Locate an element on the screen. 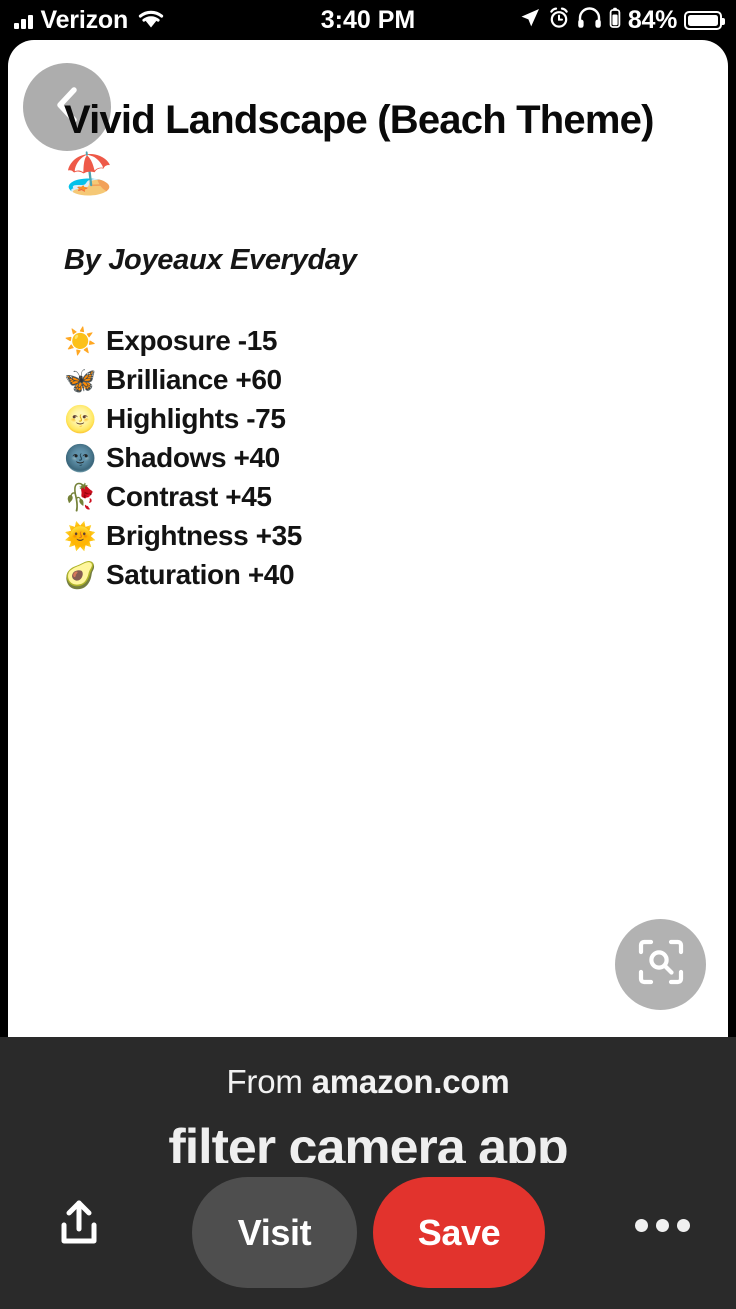 The height and width of the screenshot is (1309, 736). source-line: From amazon.com is located at coordinates (368, 1082).